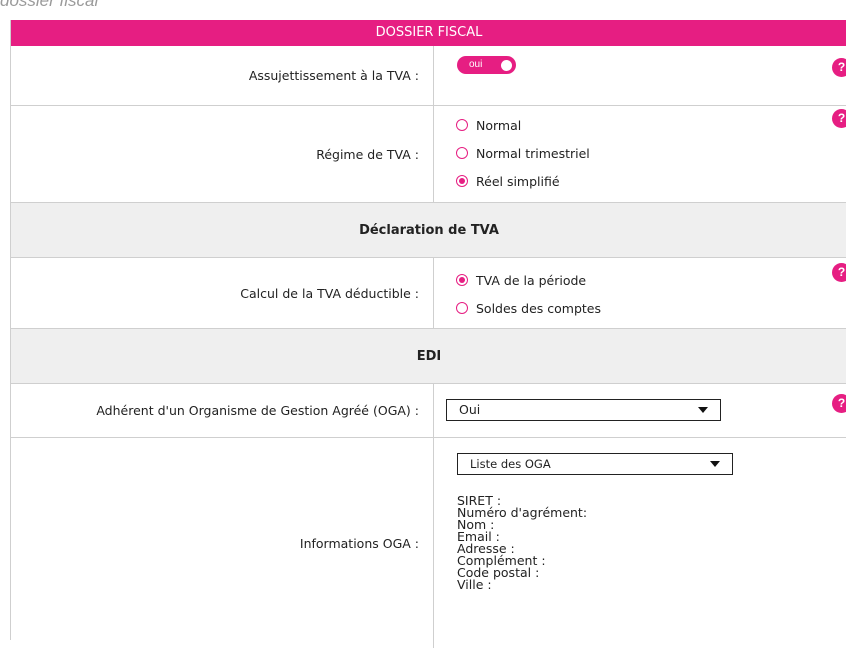 The image size is (846, 648). I want to click on calcul-label: Calcul de la TVA déductible :, so click(329, 293).